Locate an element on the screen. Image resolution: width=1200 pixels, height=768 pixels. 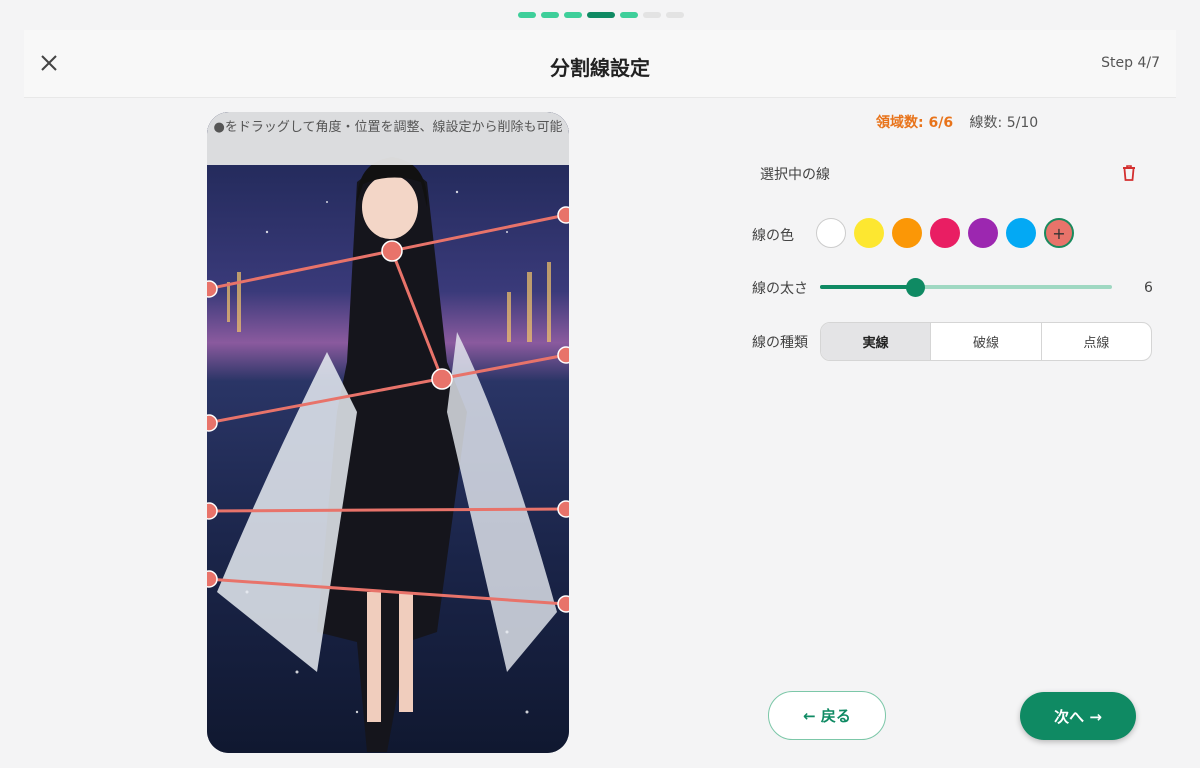
back-button: ← 戻る is located at coordinates (827, 715).